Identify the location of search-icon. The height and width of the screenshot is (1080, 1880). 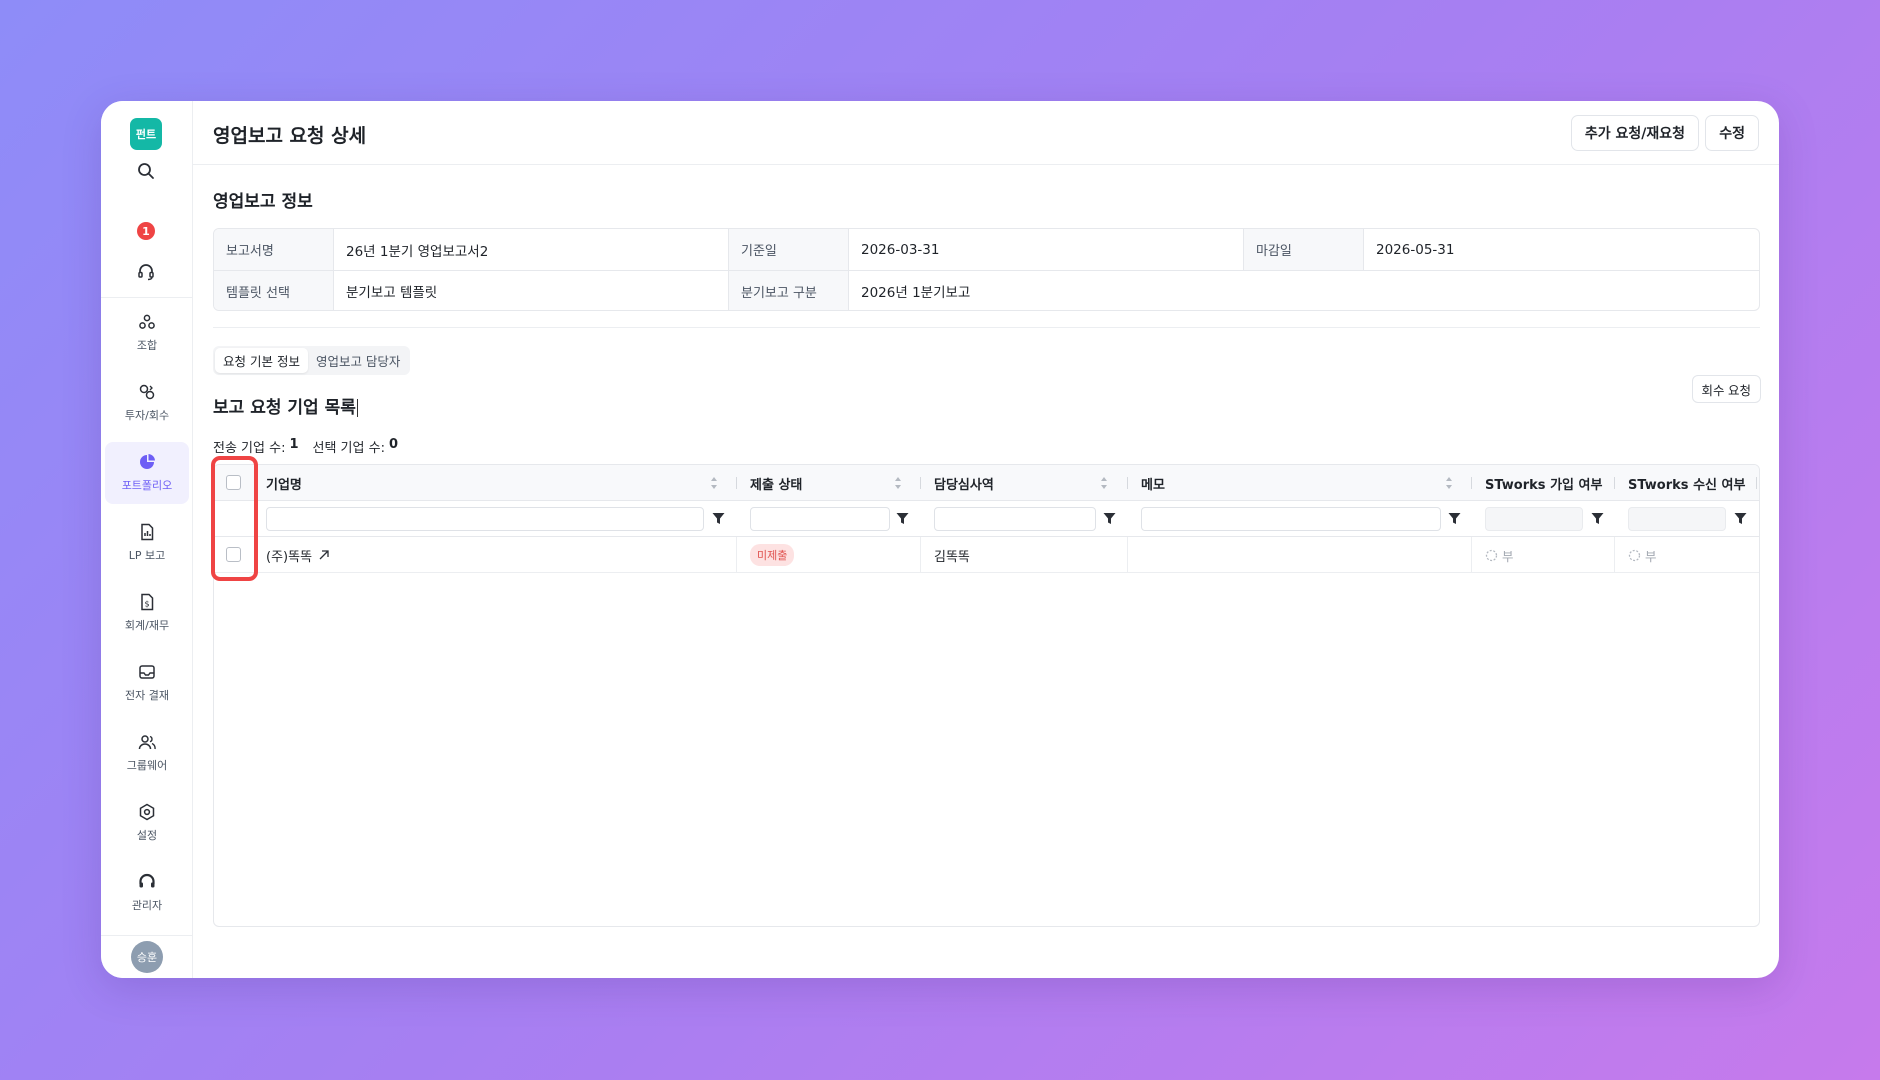
(146, 171).